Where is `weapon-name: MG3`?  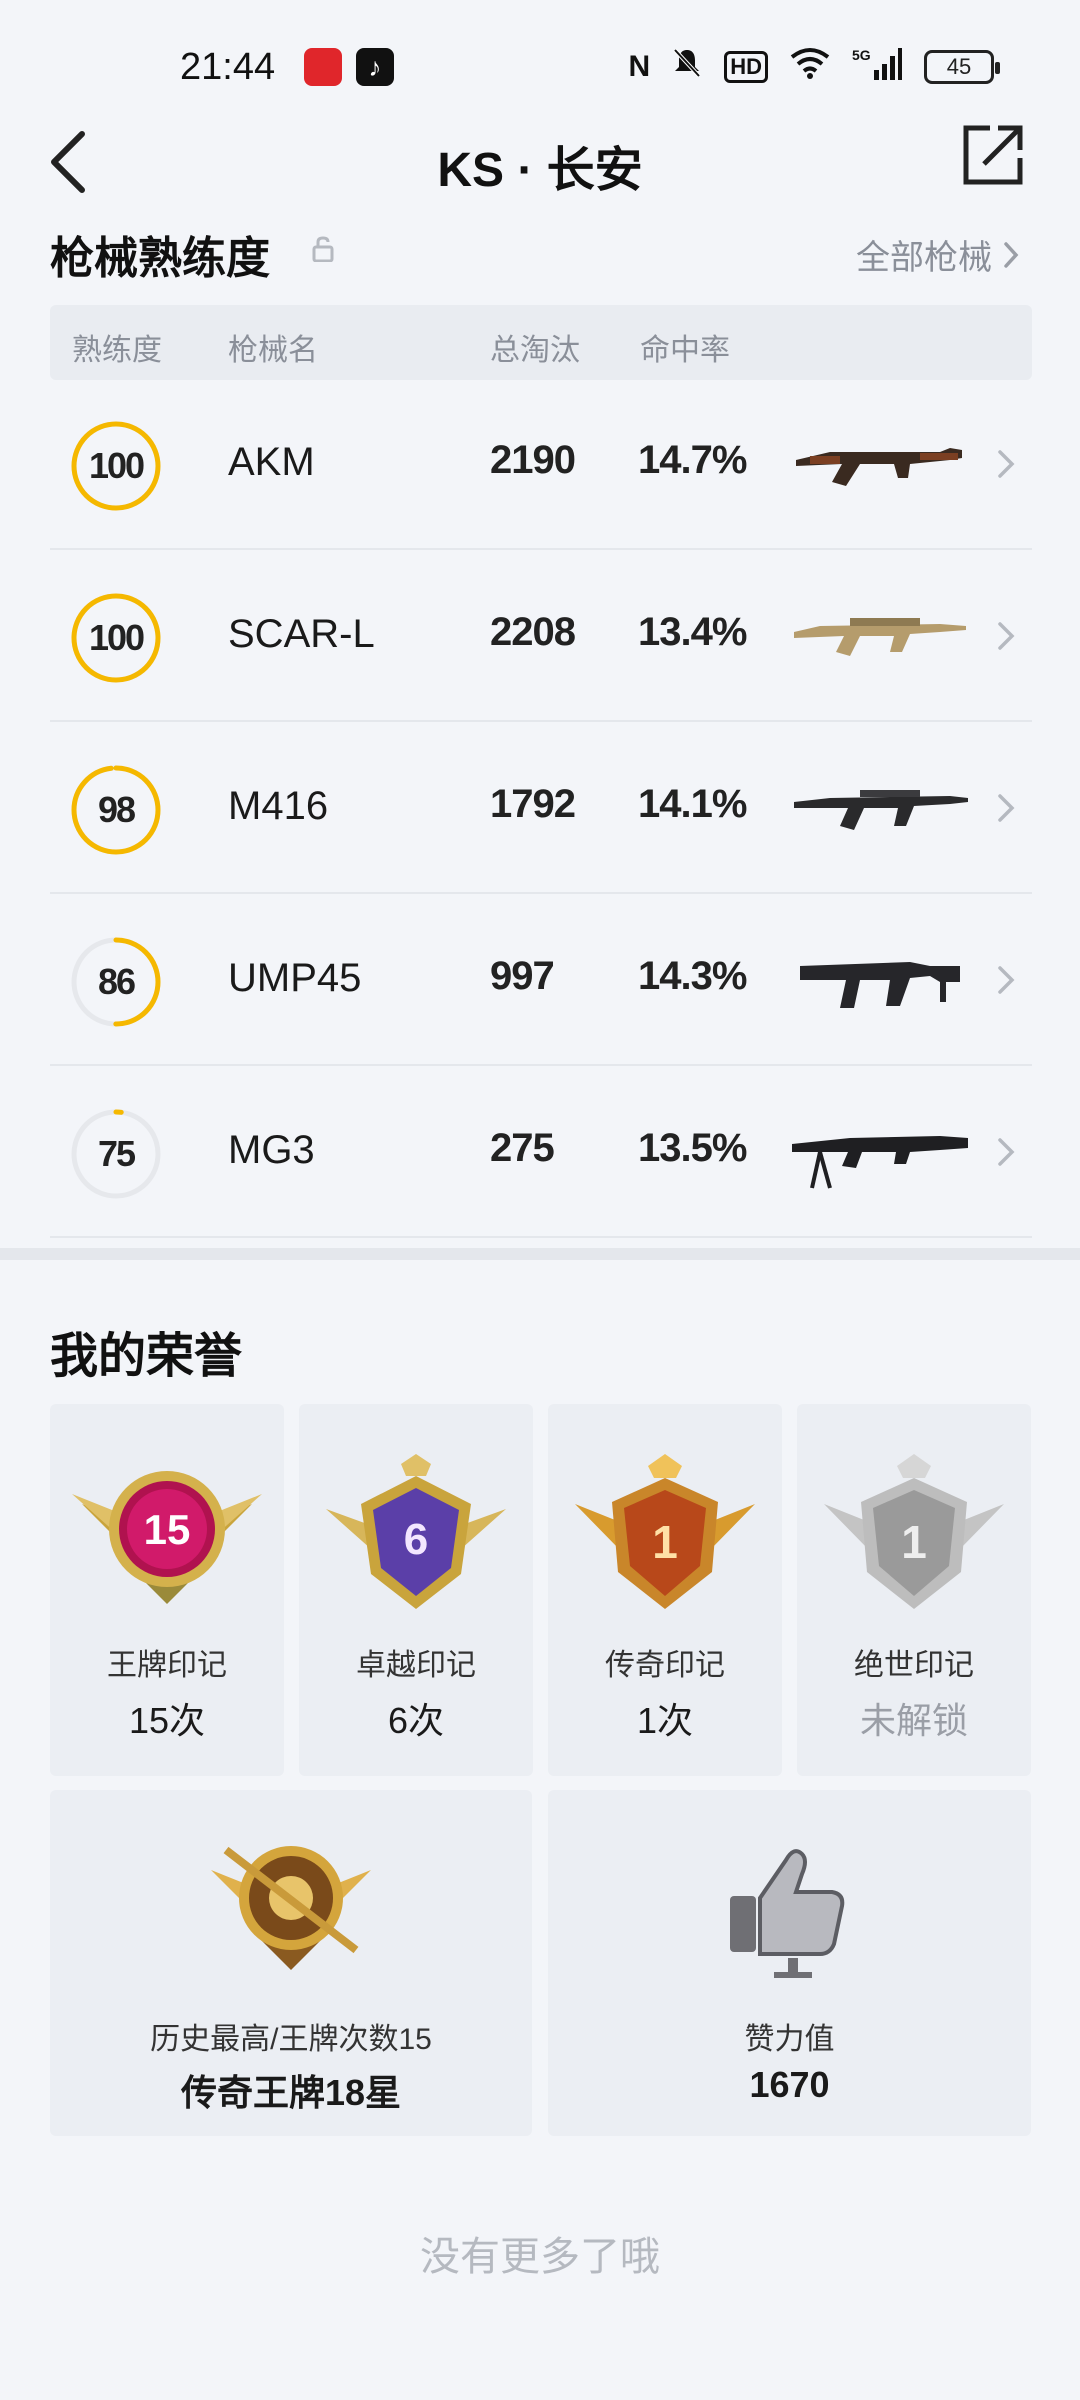 weapon-name: MG3 is located at coordinates (271, 1150).